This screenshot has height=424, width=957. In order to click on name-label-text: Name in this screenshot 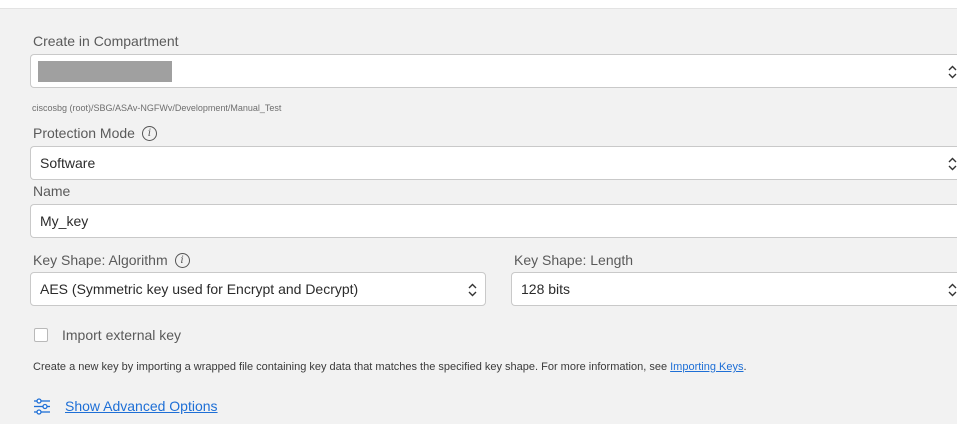, I will do `click(52, 191)`.